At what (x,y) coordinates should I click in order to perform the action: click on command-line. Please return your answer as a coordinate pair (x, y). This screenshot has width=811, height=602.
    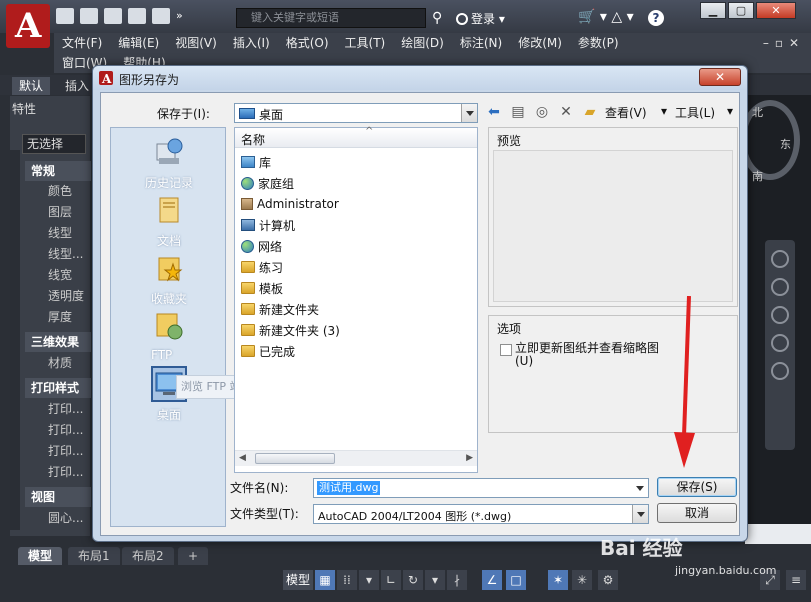
    Looking at the image, I should click on (778, 534).